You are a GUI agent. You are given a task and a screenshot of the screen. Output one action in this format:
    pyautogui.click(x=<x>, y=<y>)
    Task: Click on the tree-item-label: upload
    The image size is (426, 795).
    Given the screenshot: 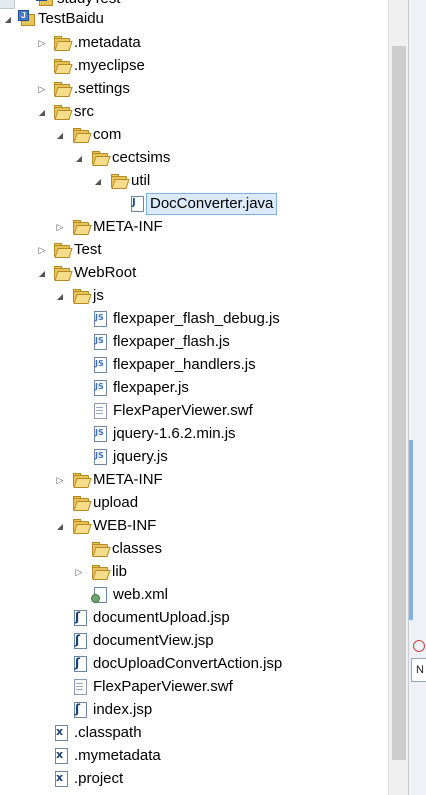 What is the action you would take?
    pyautogui.click(x=116, y=502)
    